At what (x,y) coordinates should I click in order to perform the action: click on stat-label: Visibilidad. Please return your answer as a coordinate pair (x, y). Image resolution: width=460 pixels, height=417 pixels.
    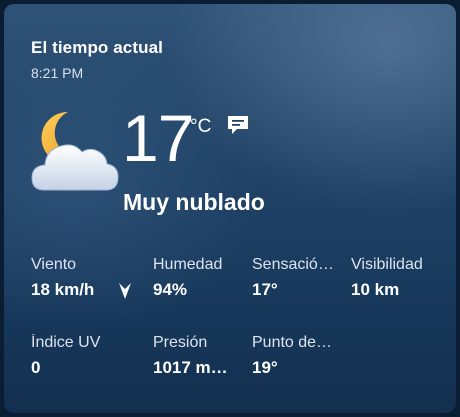
    Looking at the image, I should click on (387, 264).